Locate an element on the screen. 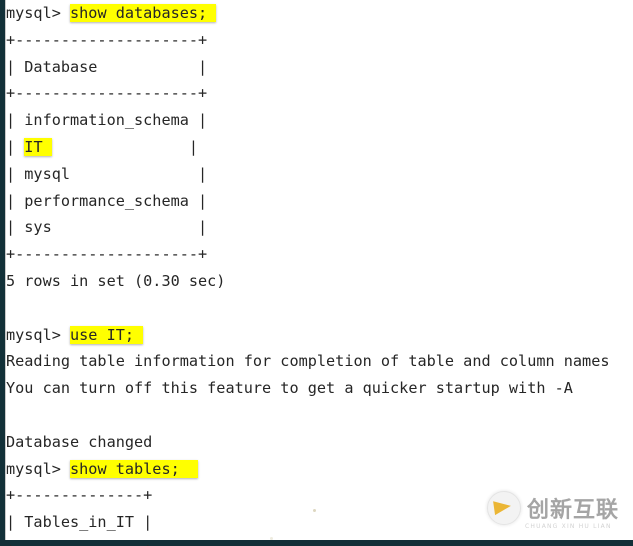 This screenshot has width=633, height=546. terminal-output-line: 5 rows in set (0.30 sec) is located at coordinates (319, 281).